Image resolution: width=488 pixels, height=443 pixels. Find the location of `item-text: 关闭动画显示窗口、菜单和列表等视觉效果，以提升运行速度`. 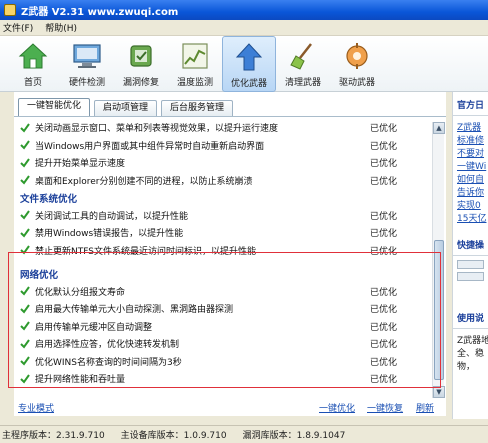

item-text: 关闭动画显示窗口、菜单和列表等视觉效果，以提升运行速度 is located at coordinates (157, 129).